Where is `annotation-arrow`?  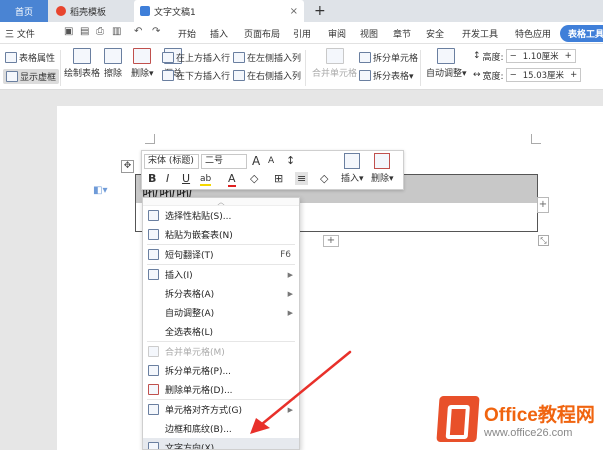
annotation-arrow is located at coordinates (301, 392).